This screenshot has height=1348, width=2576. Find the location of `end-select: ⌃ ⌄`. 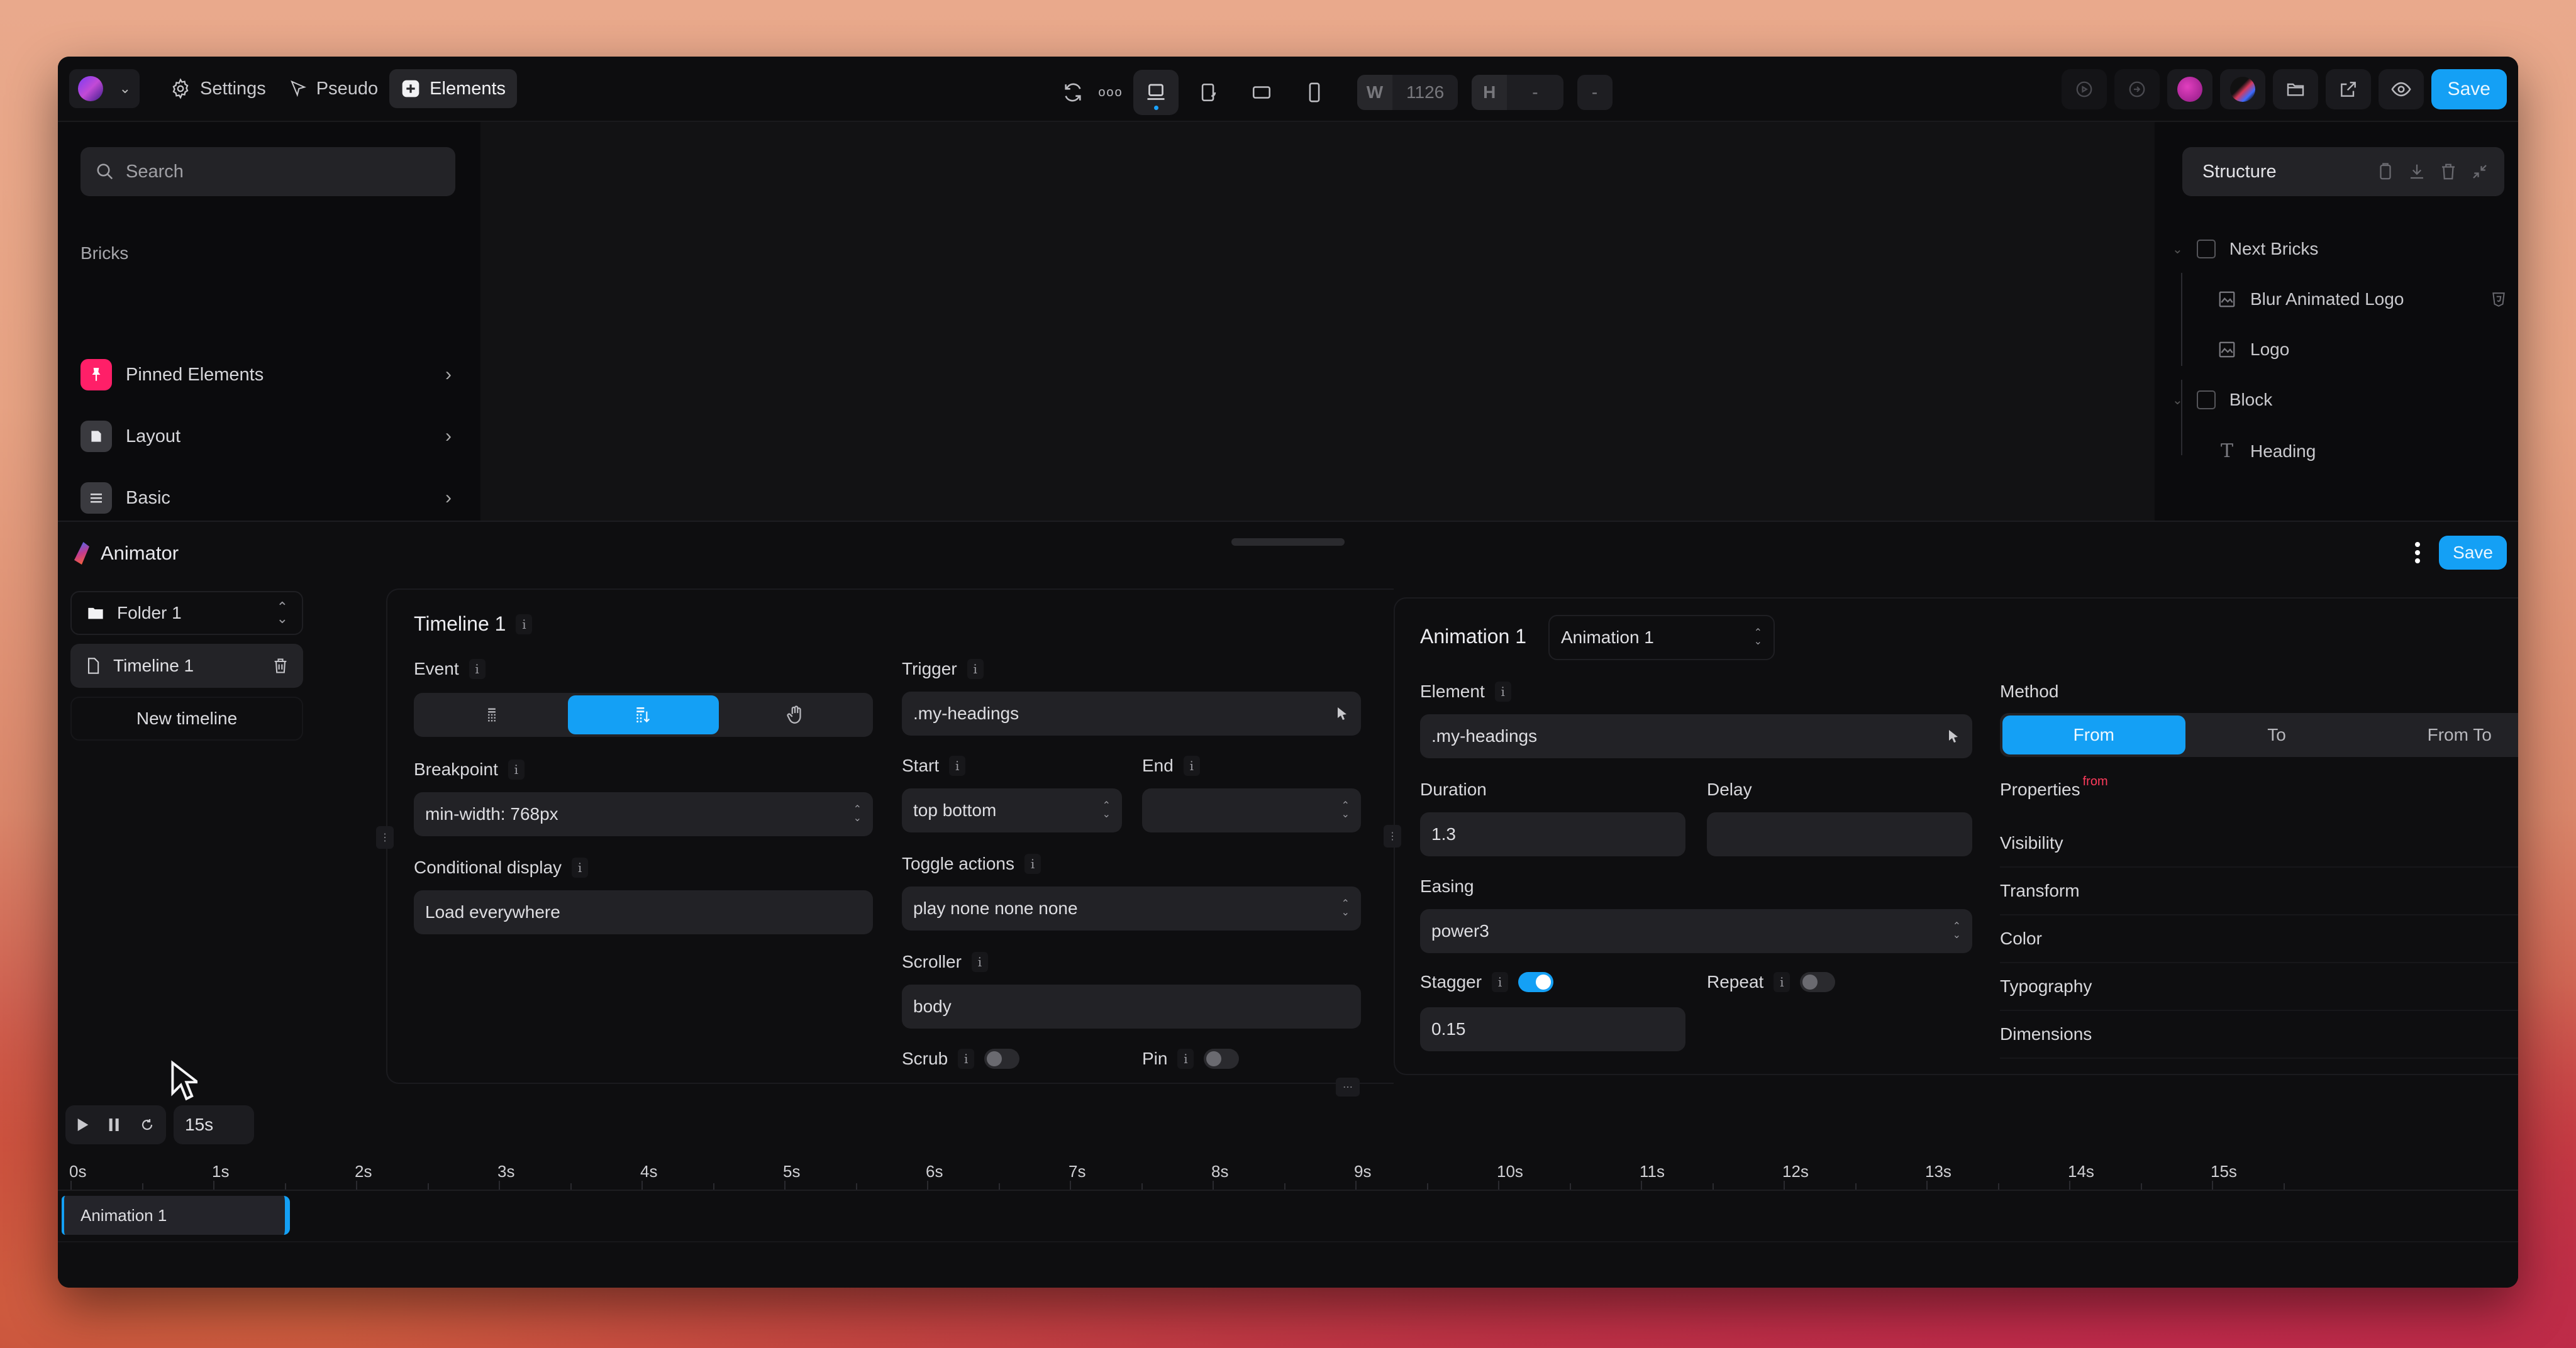

end-select: ⌃ ⌄ is located at coordinates (1251, 810).